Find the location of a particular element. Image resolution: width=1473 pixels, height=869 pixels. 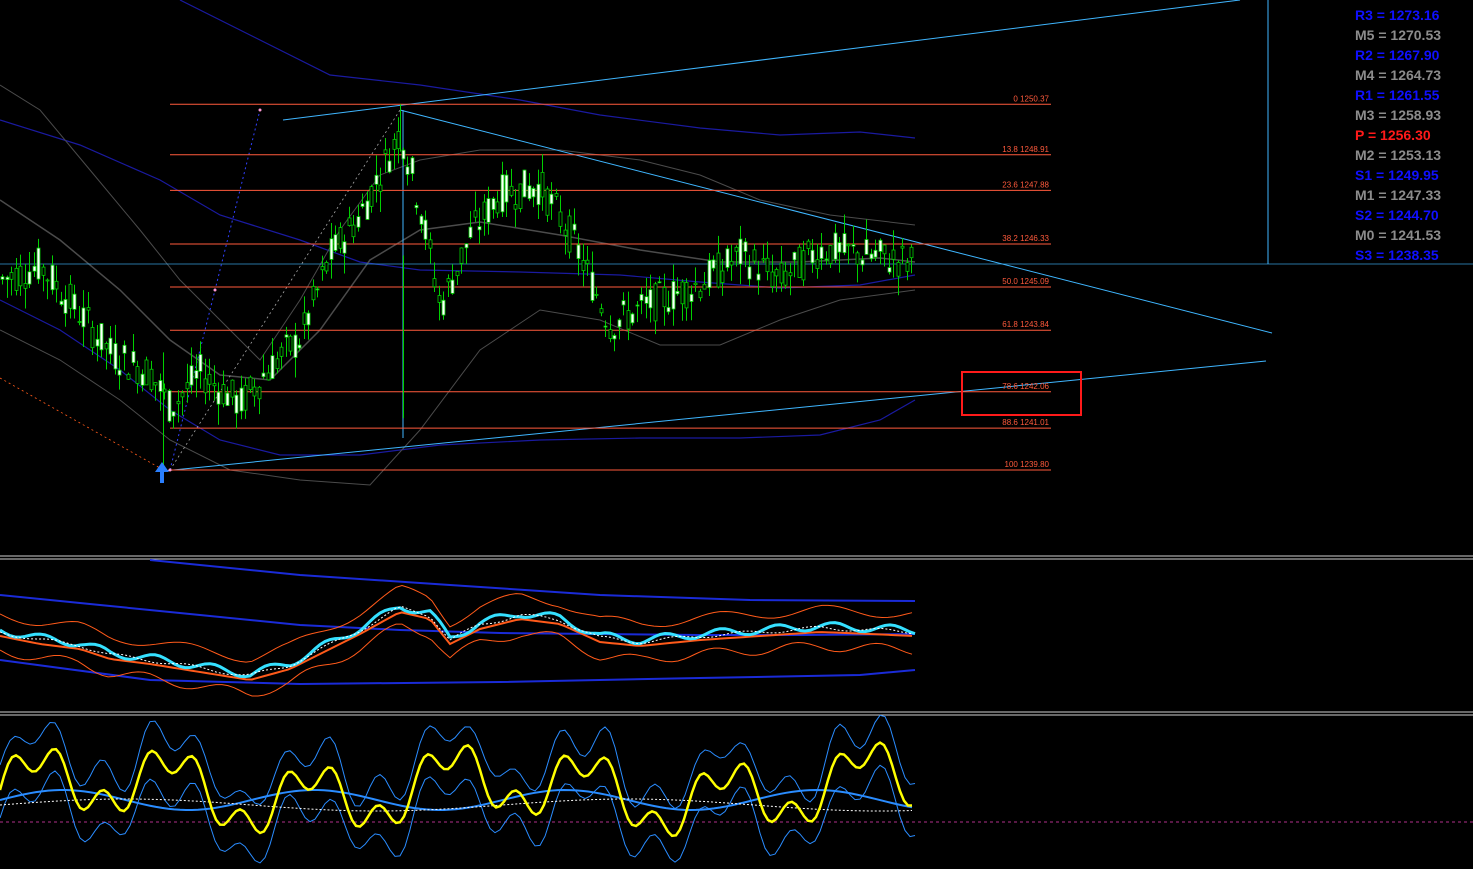

osc1-slow-line is located at coordinates (456, 646).